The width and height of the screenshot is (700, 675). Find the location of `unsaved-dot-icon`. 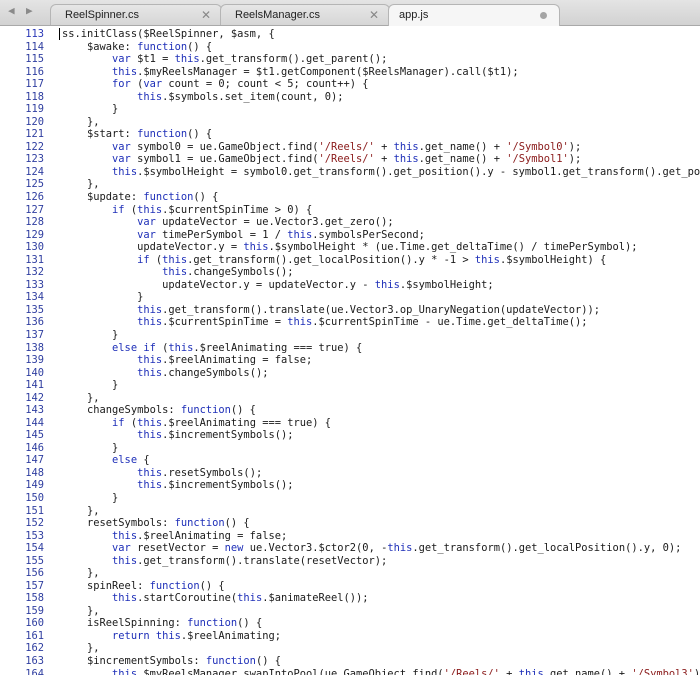

unsaved-dot-icon is located at coordinates (543, 15).